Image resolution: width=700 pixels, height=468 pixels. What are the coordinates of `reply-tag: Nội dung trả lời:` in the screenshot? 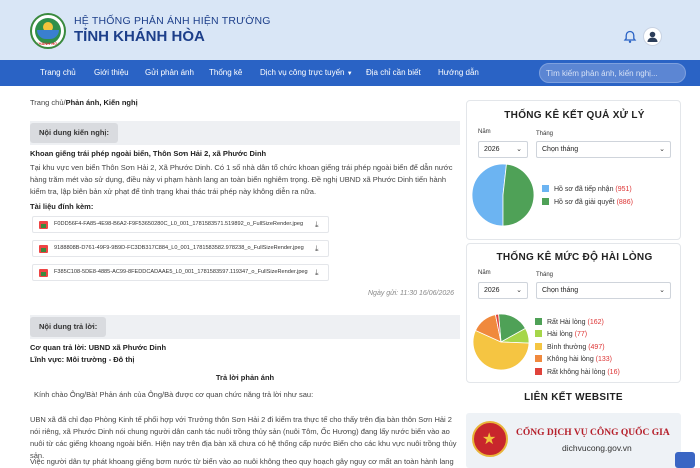 It's located at (68, 327).